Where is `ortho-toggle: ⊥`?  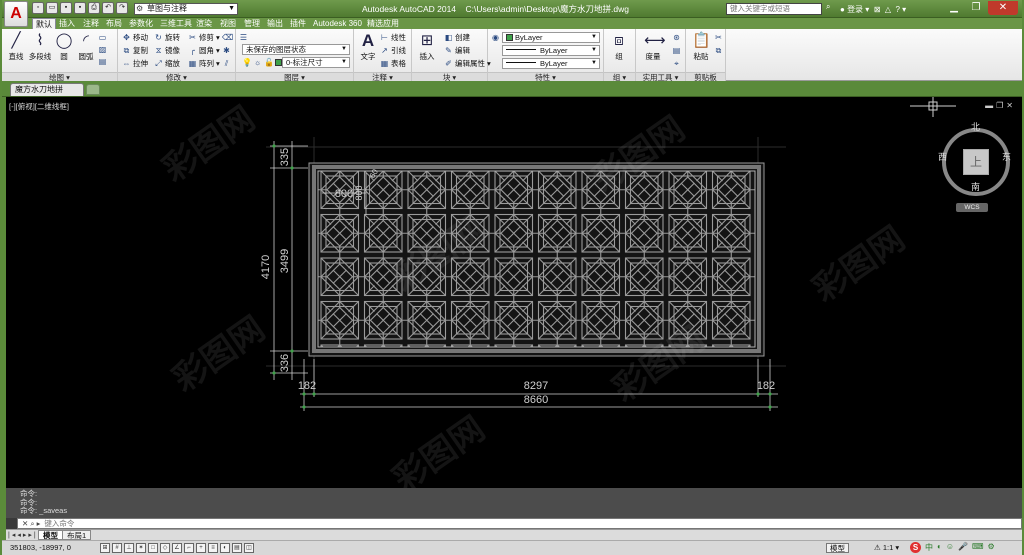
ortho-toggle: ⊥ is located at coordinates (129, 548).